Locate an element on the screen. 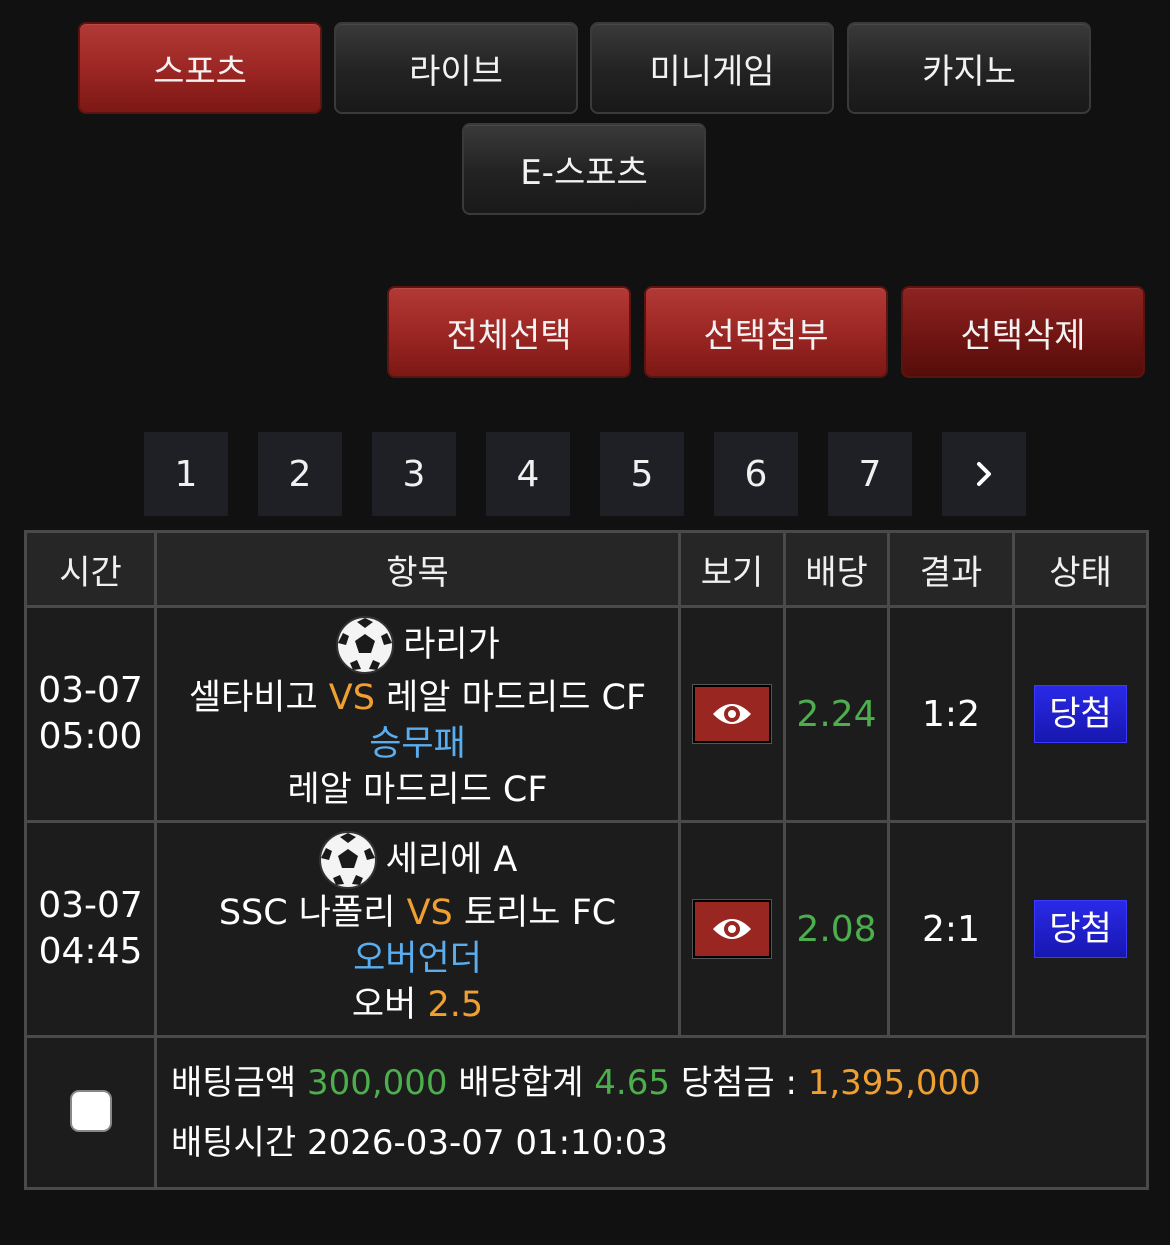 Image resolution: width=1170 pixels, height=1245 pixels. page-6: 6 is located at coordinates (756, 474).